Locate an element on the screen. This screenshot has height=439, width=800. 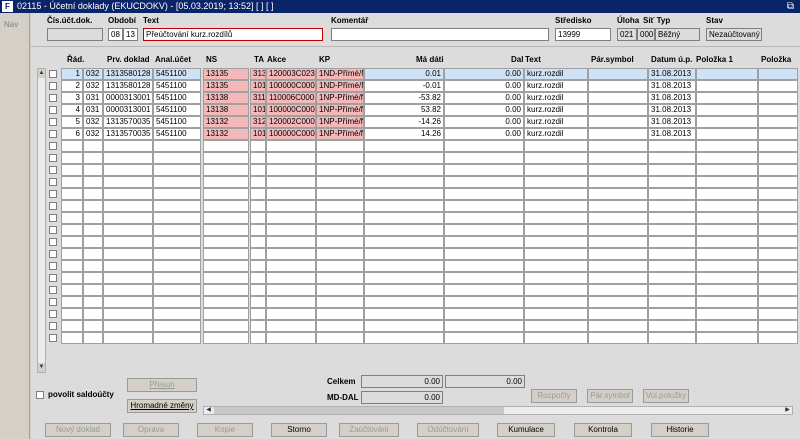
col-header-akce: Akce is located at coordinates (276, 59).